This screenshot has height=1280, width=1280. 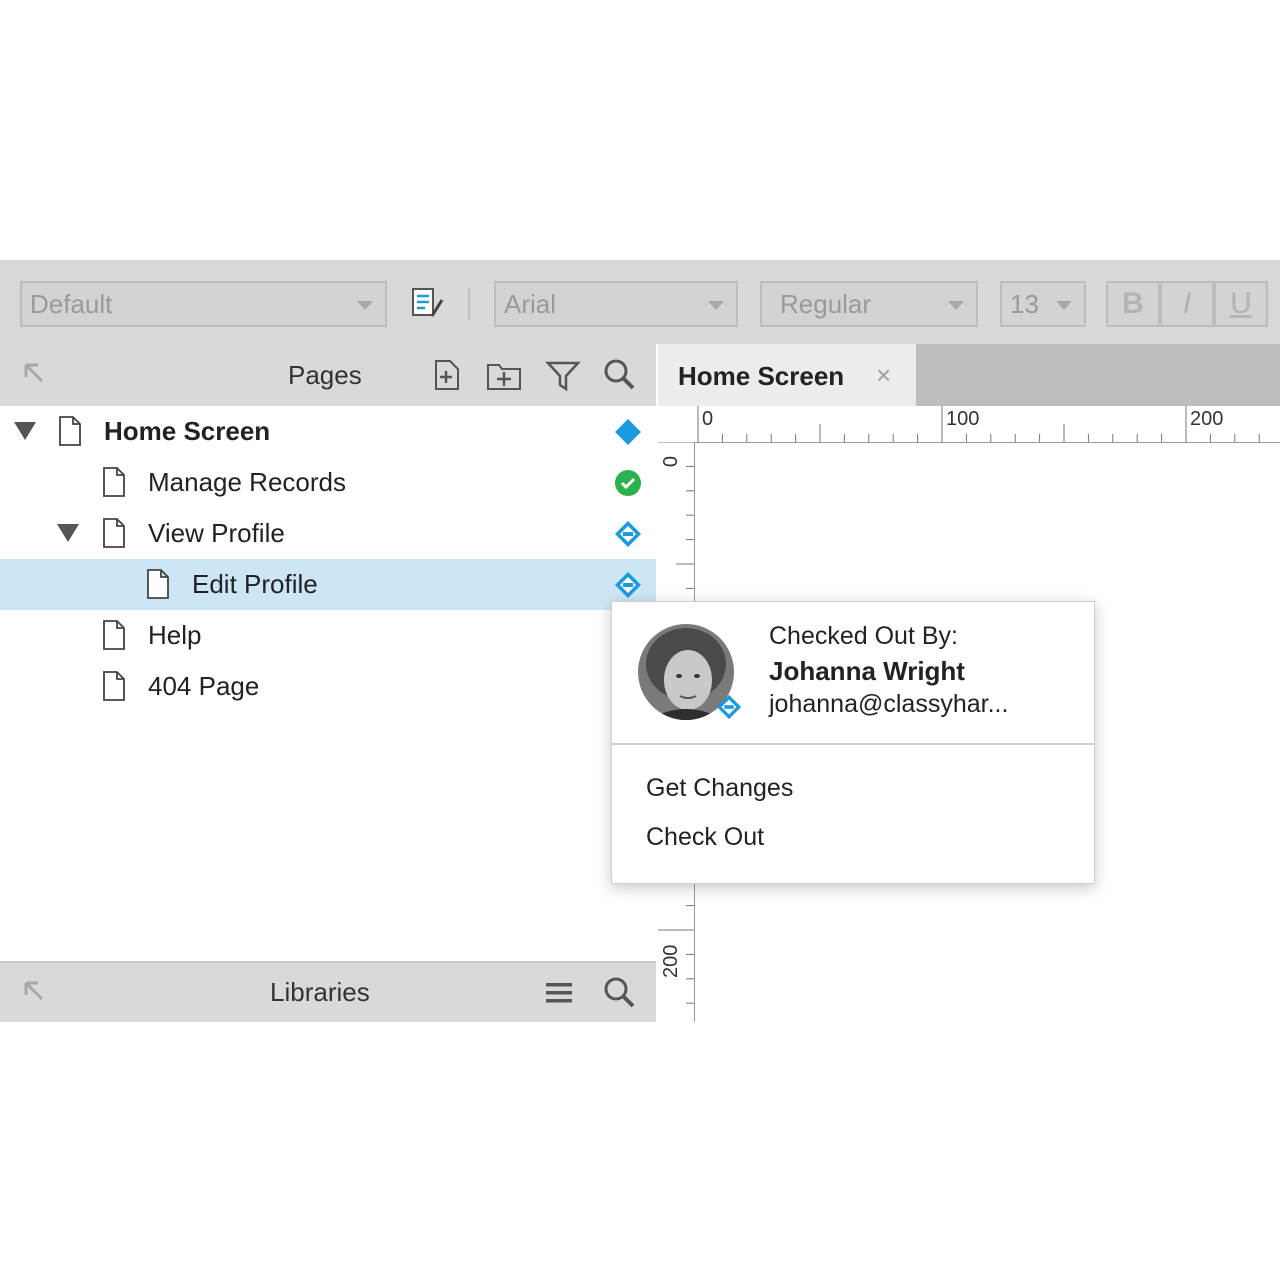 I want to click on tab-home-screen: Home Screen ×, so click(x=787, y=375).